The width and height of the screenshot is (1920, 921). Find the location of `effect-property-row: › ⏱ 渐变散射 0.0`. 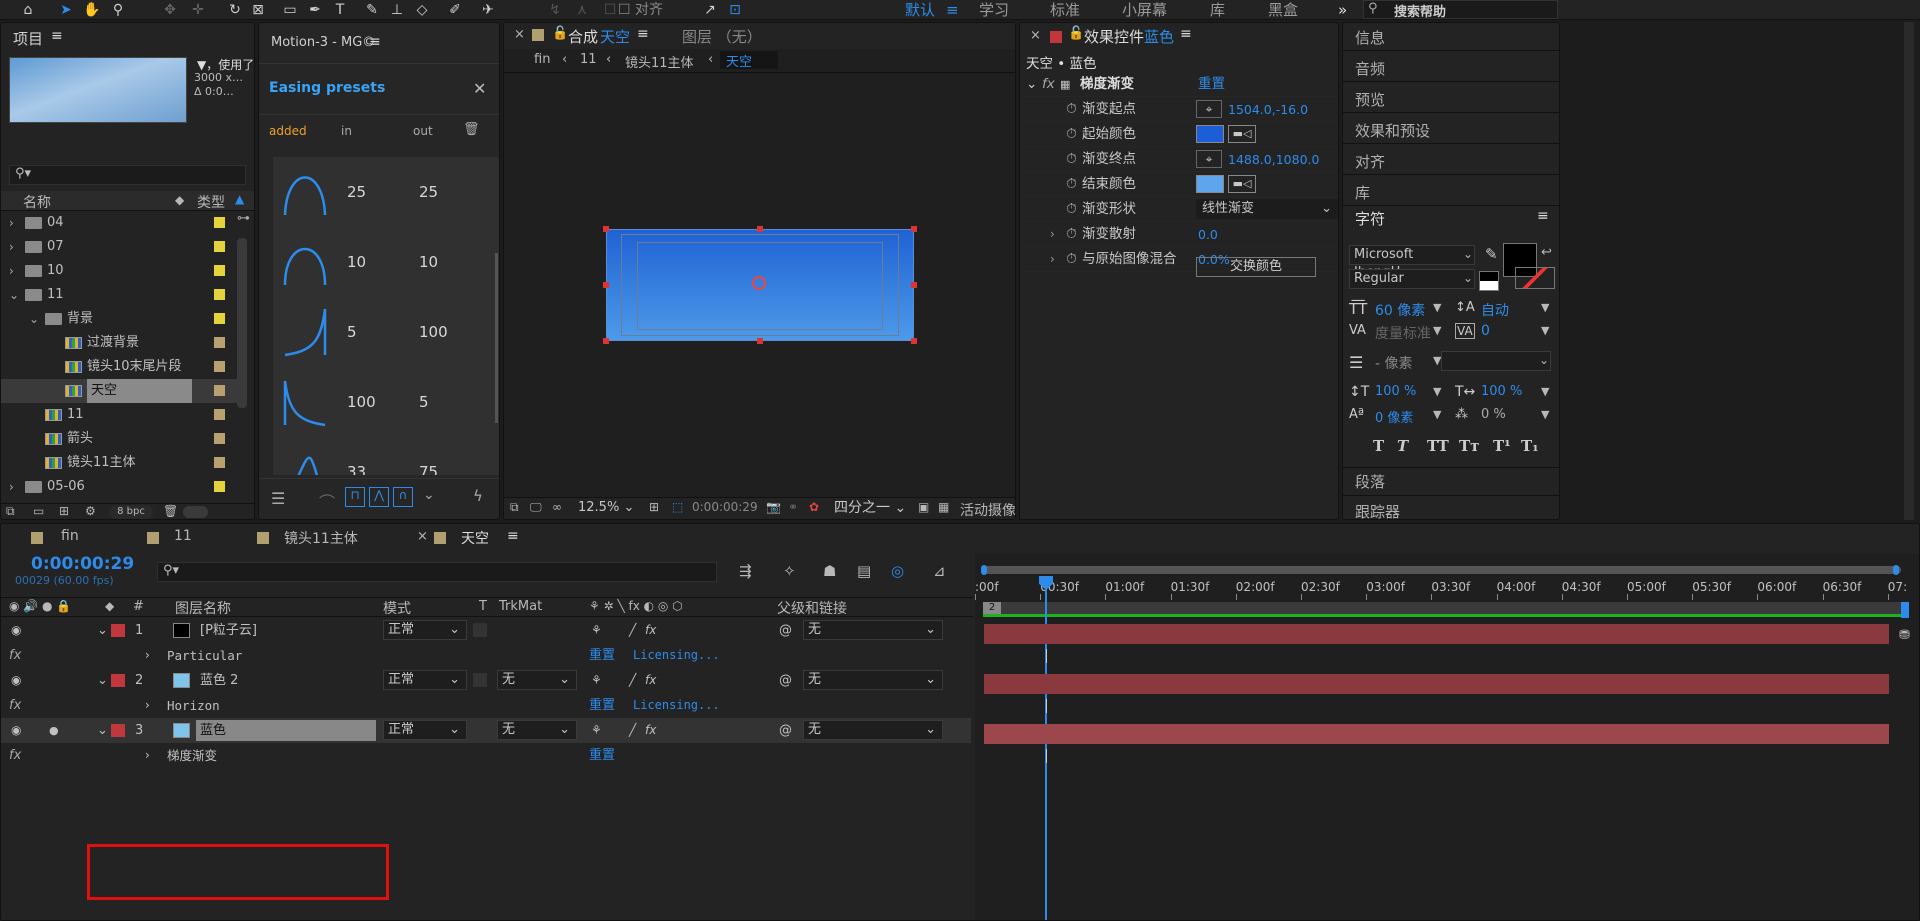

effect-property-row: › ⏱ 渐变散射 0.0 is located at coordinates (1179, 234).